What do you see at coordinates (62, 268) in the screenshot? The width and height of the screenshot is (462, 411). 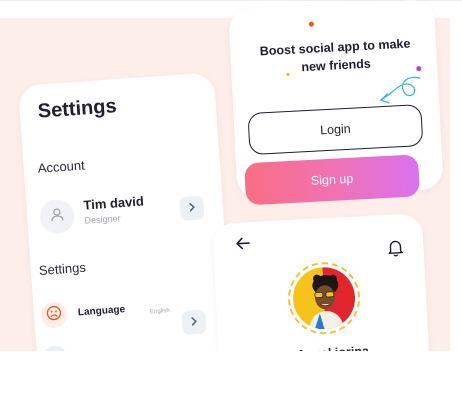 I see `settings-section-heading: Settings` at bounding box center [62, 268].